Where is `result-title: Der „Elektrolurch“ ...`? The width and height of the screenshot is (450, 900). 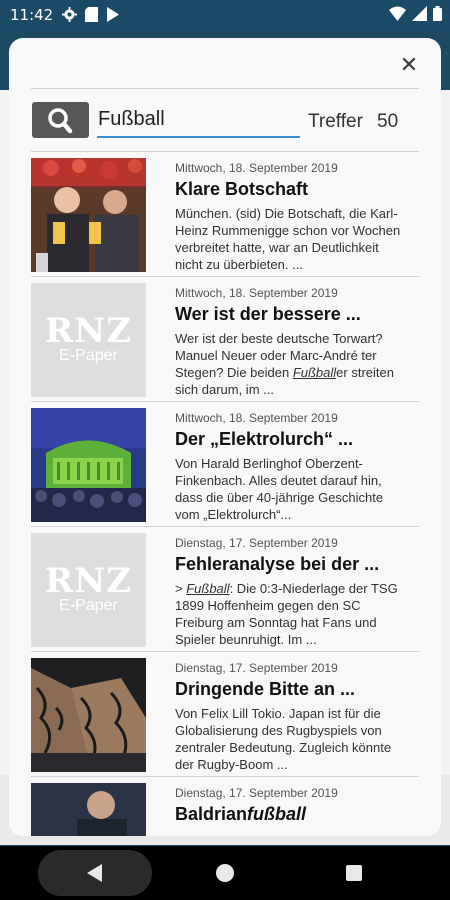 result-title: Der „Elektrolurch“ ... is located at coordinates (264, 439).